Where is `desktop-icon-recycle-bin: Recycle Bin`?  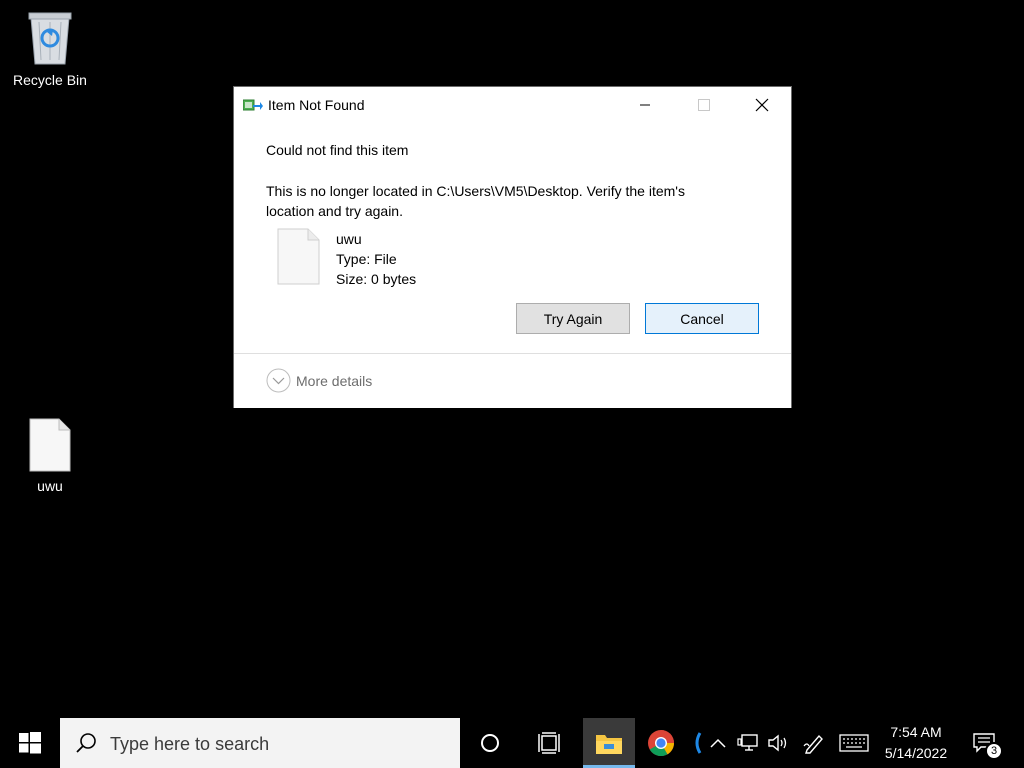
desktop-icon-recycle-bin: Recycle Bin is located at coordinates (50, 48).